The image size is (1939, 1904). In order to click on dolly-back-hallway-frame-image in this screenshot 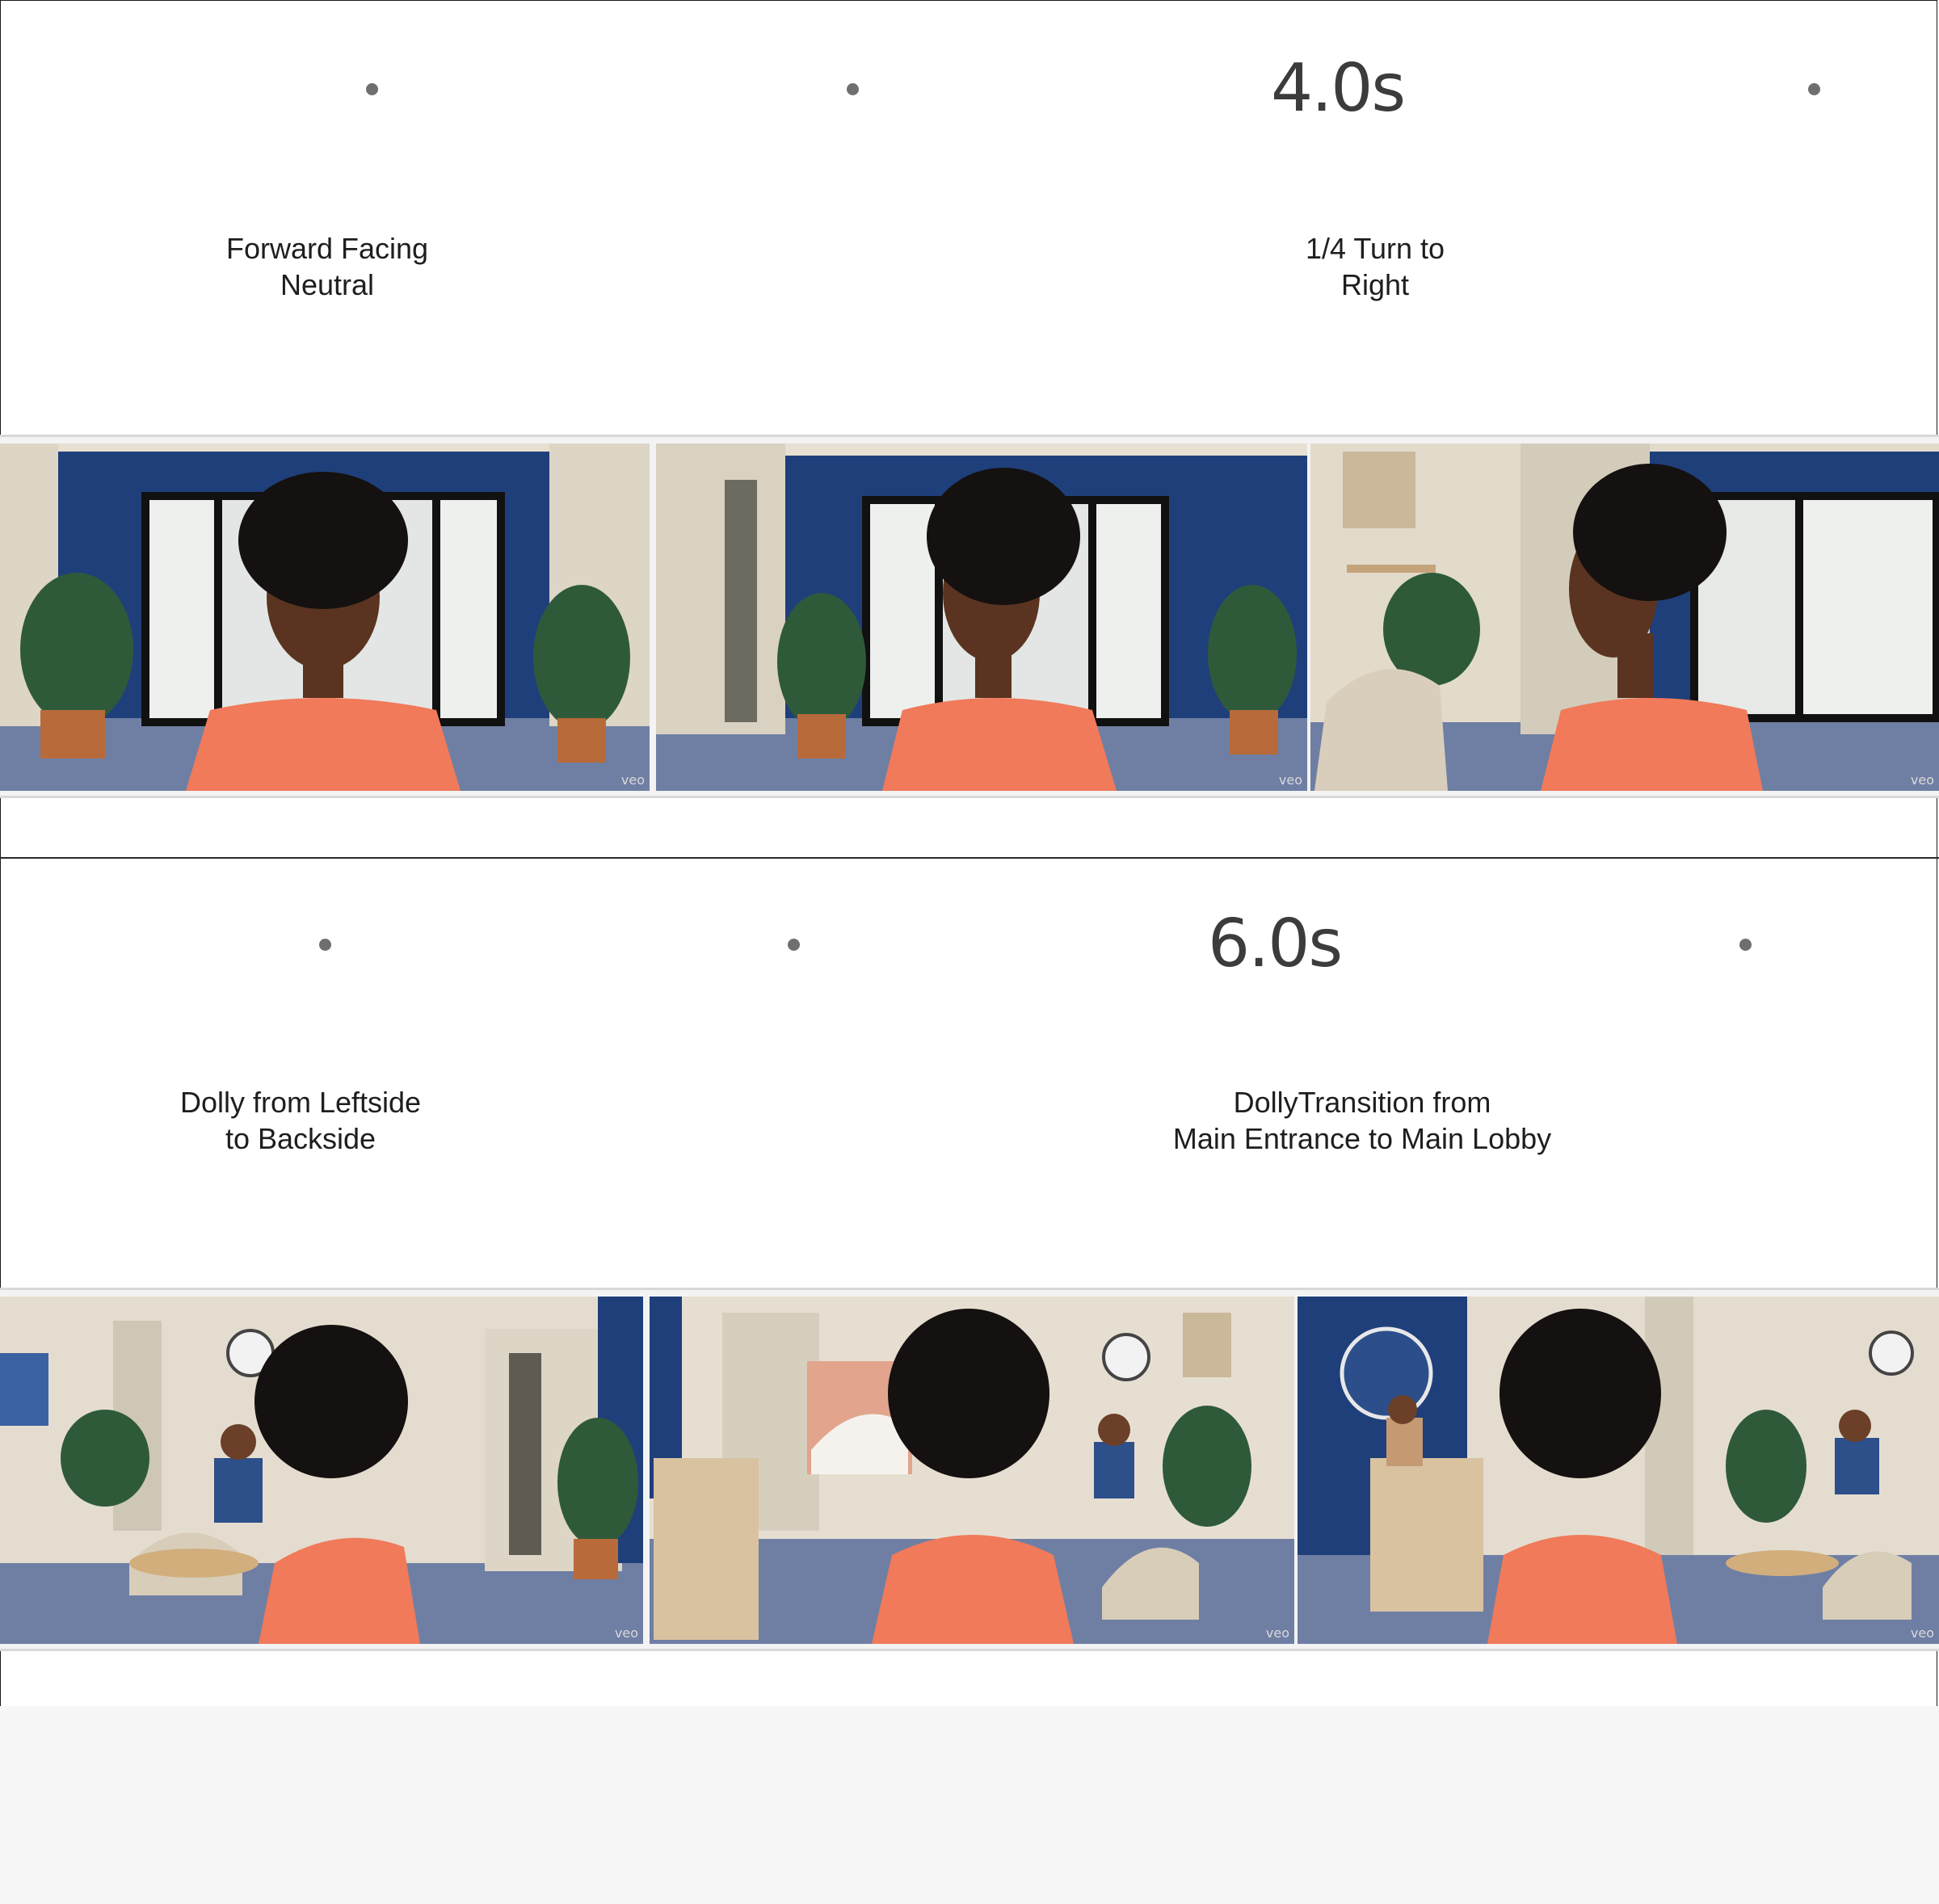, I will do `click(972, 1470)`.